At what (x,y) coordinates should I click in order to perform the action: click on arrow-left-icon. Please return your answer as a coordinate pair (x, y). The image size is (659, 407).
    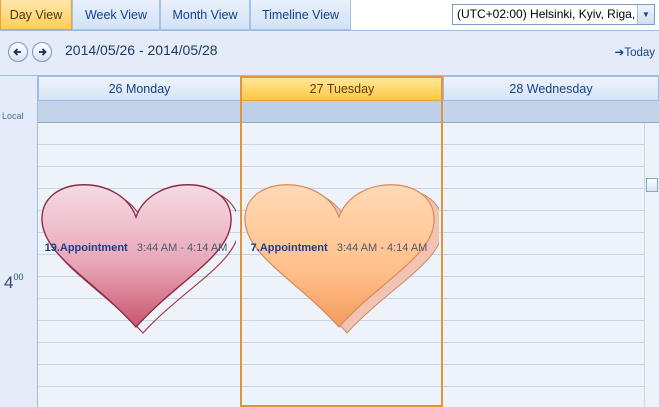
    Looking at the image, I should click on (17, 52).